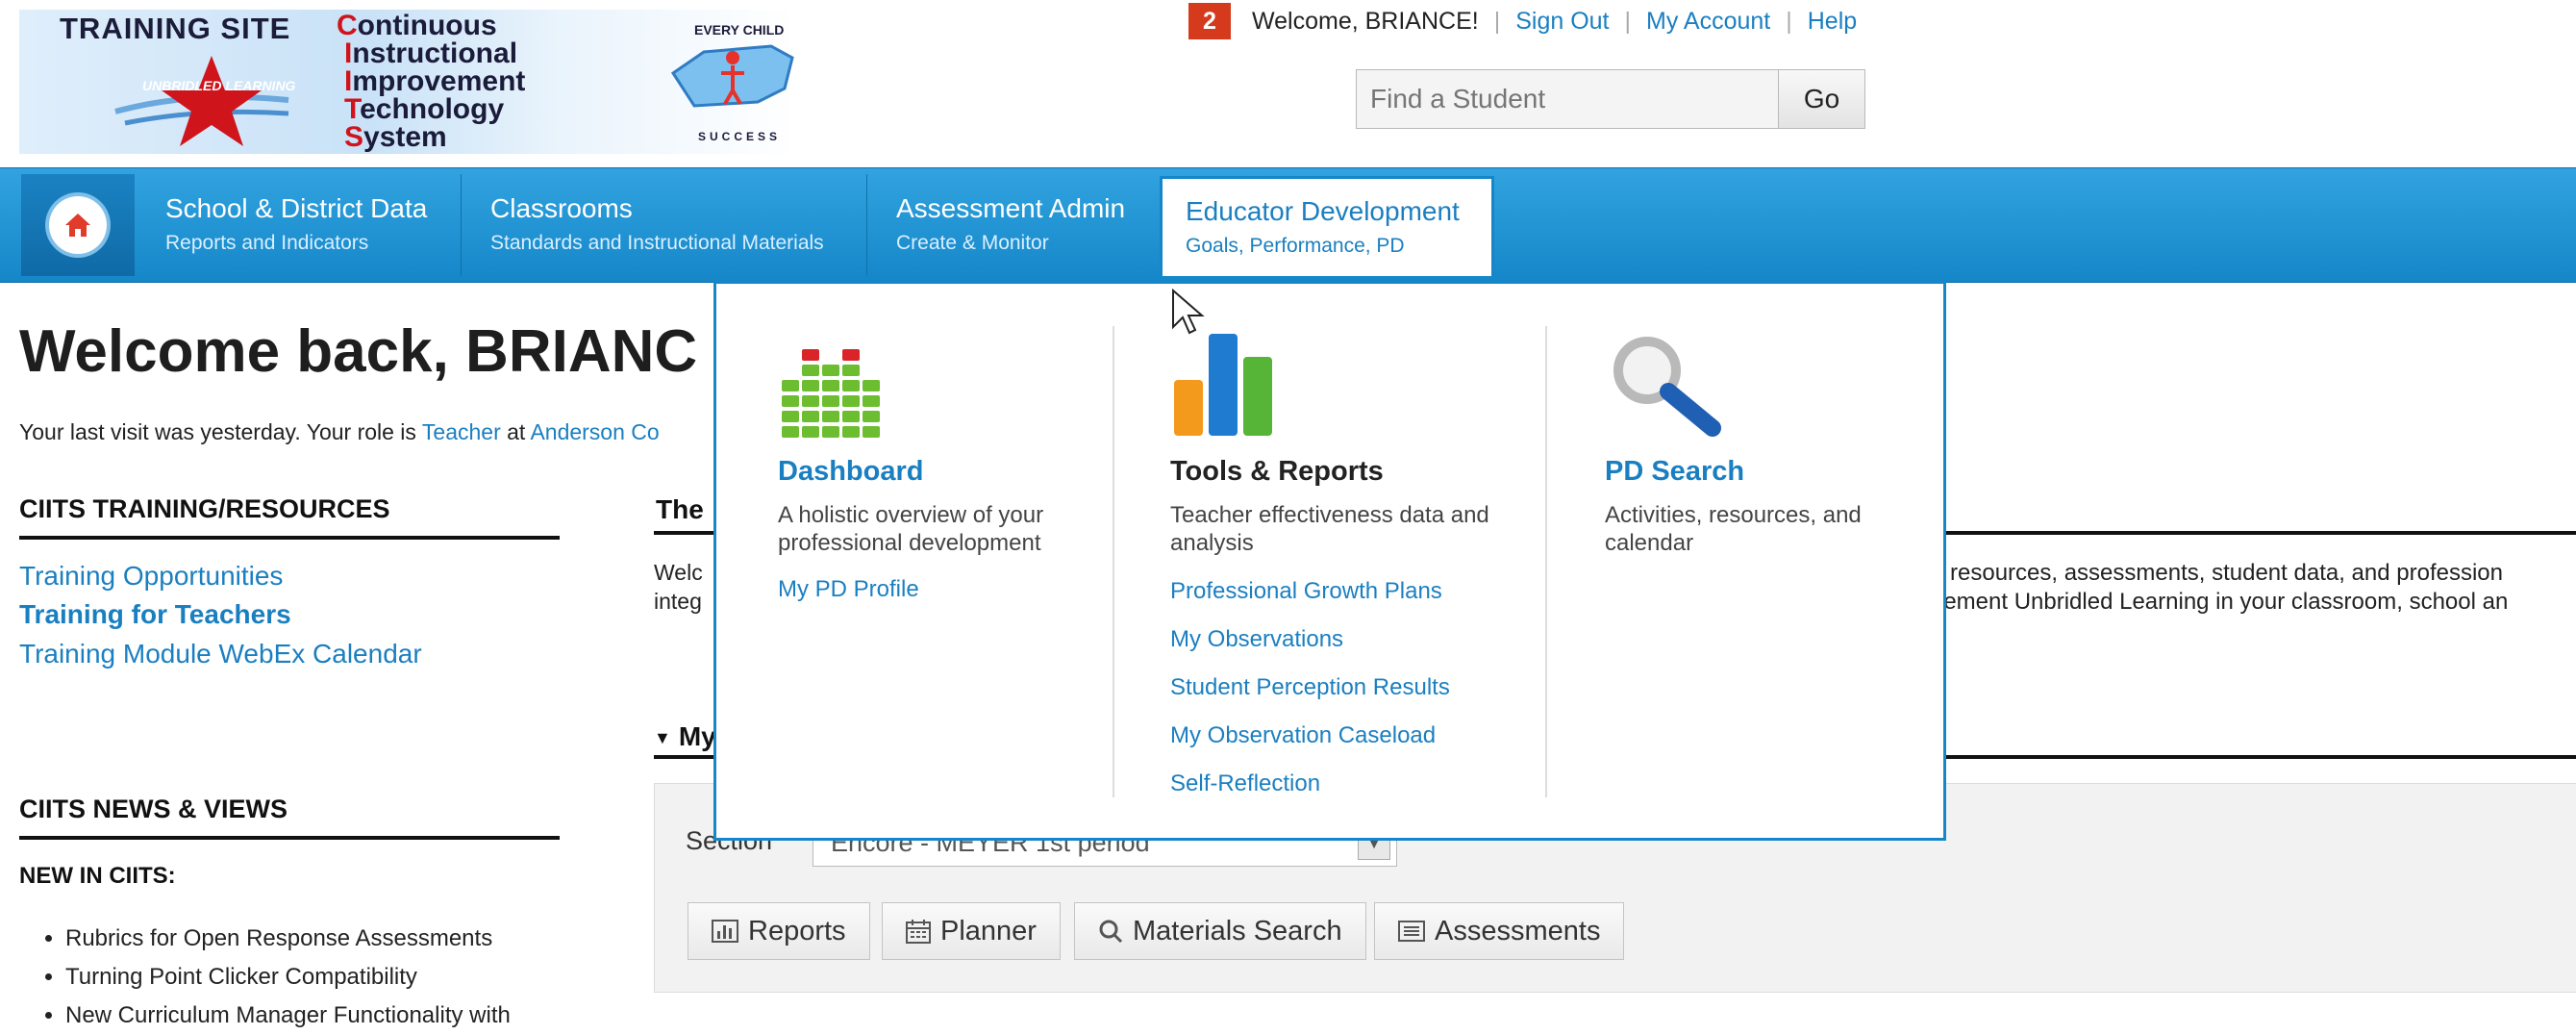  What do you see at coordinates (971, 931) in the screenshot?
I see `planner-button: Planner` at bounding box center [971, 931].